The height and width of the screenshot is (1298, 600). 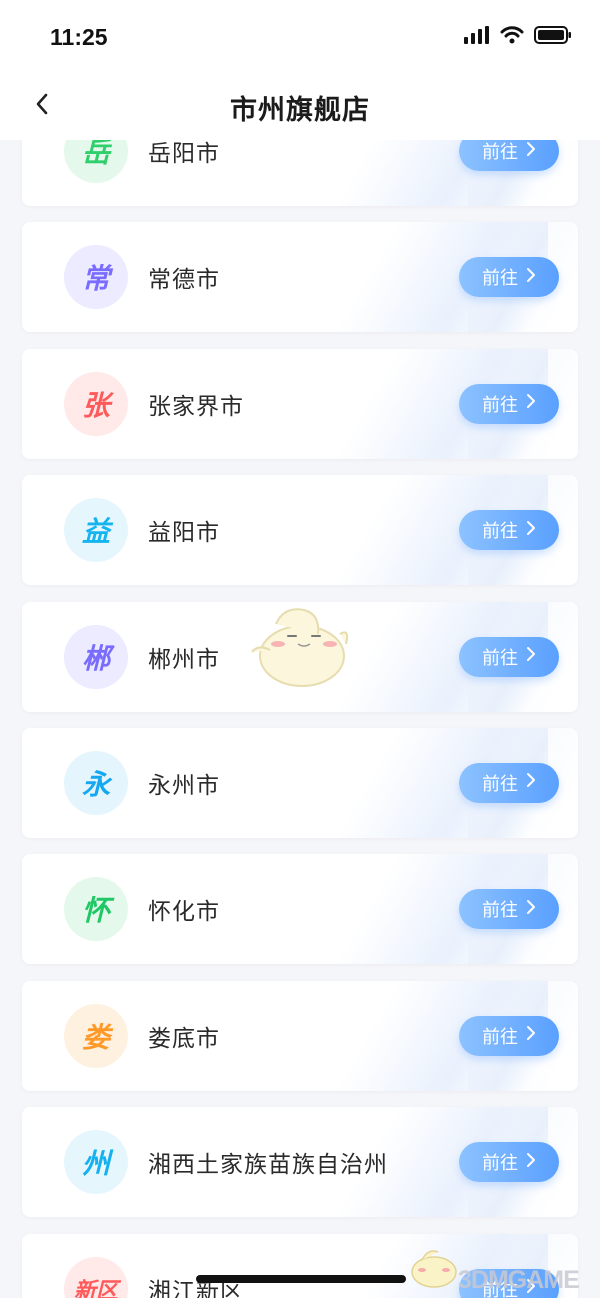 What do you see at coordinates (300, 35) in the screenshot?
I see `status-bar: 11:25` at bounding box center [300, 35].